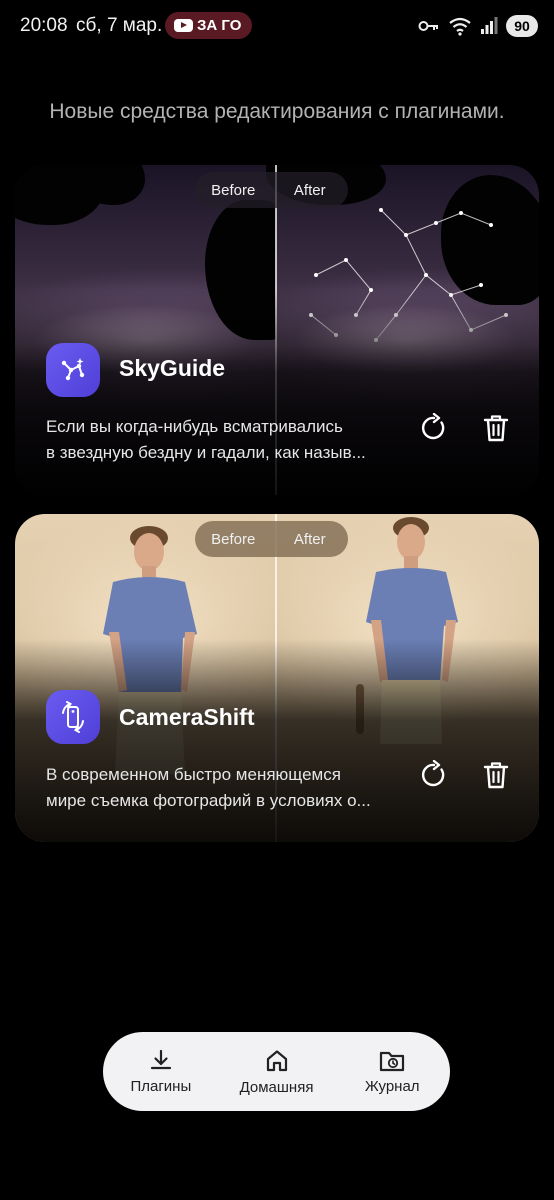 Image resolution: width=554 pixels, height=1200 pixels. What do you see at coordinates (277, 26) in the screenshot?
I see `status-bar: 20:08 сб, 7 мар. ЗА ГО 90` at bounding box center [277, 26].